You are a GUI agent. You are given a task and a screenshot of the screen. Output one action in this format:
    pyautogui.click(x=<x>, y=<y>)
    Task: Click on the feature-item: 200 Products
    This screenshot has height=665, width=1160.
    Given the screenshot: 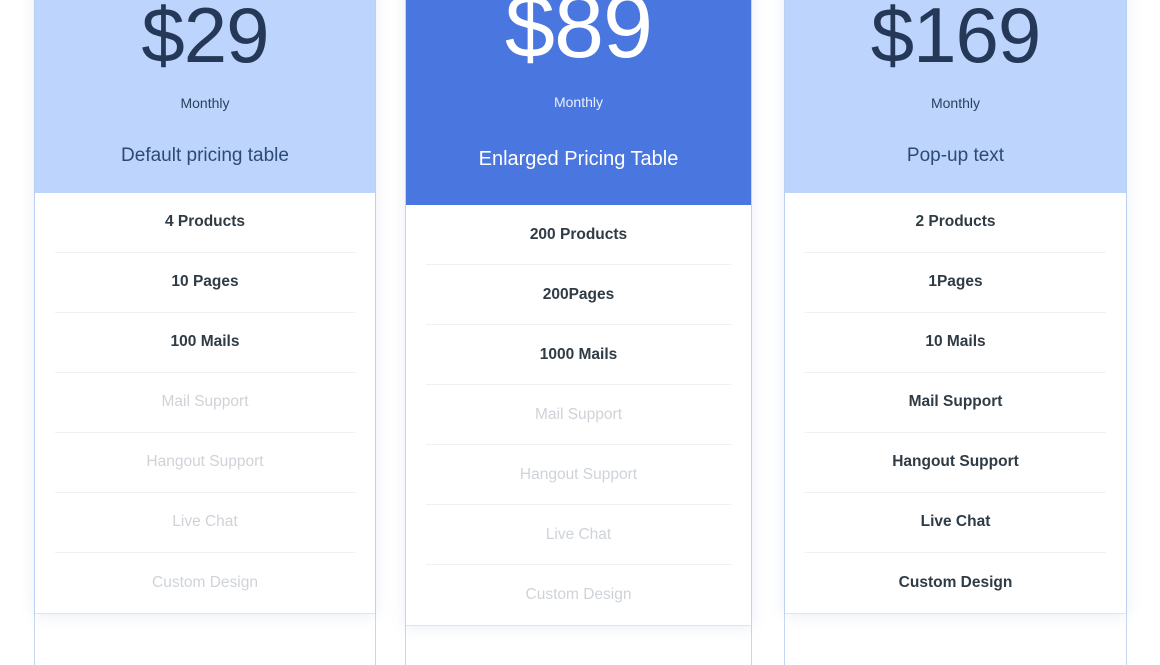 What is the action you would take?
    pyautogui.click(x=578, y=235)
    